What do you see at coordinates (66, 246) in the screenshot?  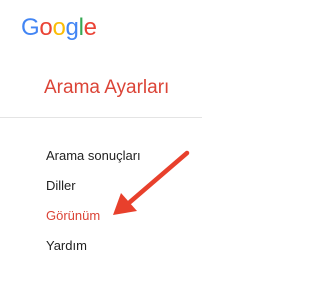 I see `nav-item-help: Yardım` at bounding box center [66, 246].